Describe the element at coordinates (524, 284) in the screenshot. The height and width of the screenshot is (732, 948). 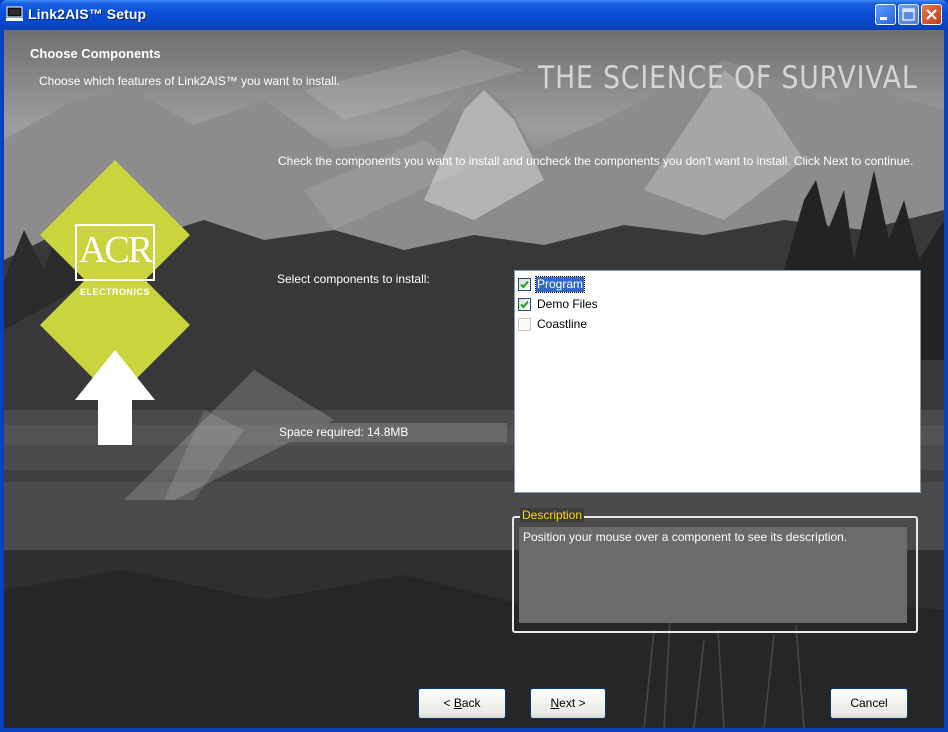
I see `checkbox-program` at that location.